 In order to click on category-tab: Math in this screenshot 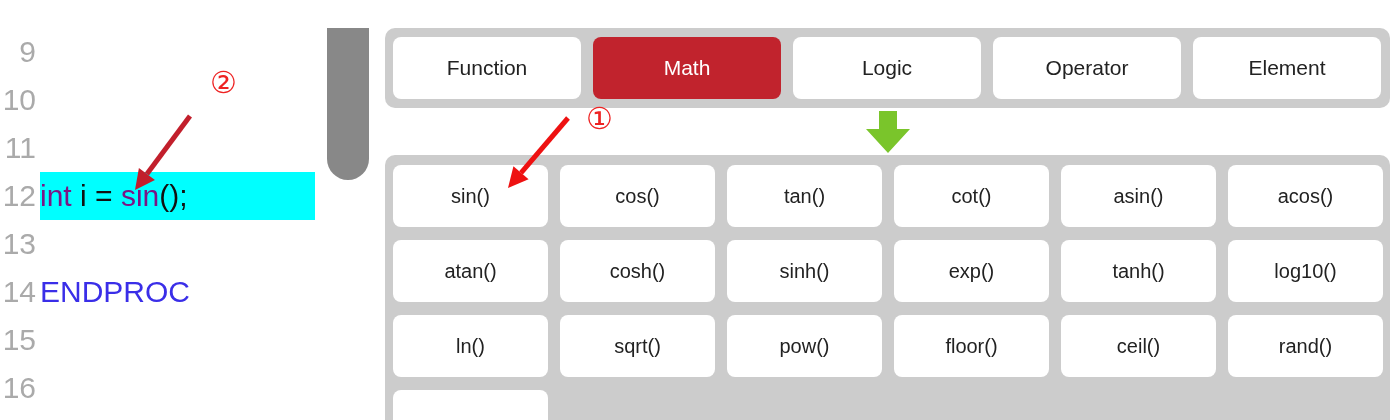, I will do `click(687, 68)`.